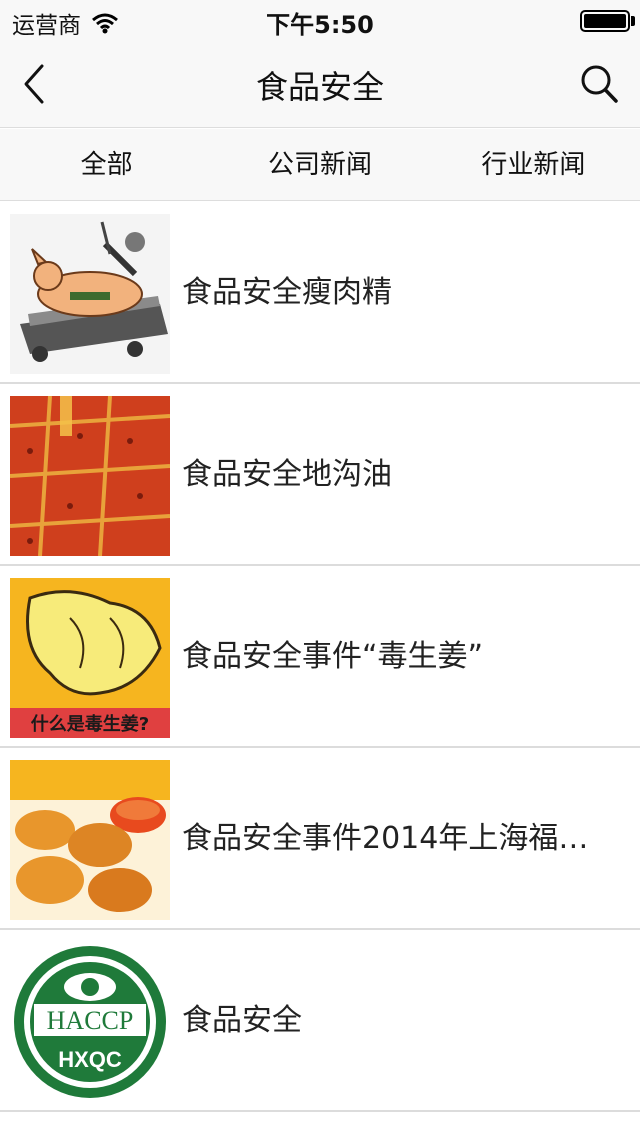 Image resolution: width=640 pixels, height=1136 pixels. Describe the element at coordinates (242, 1020) in the screenshot. I see `article-title: 食品安全` at that location.